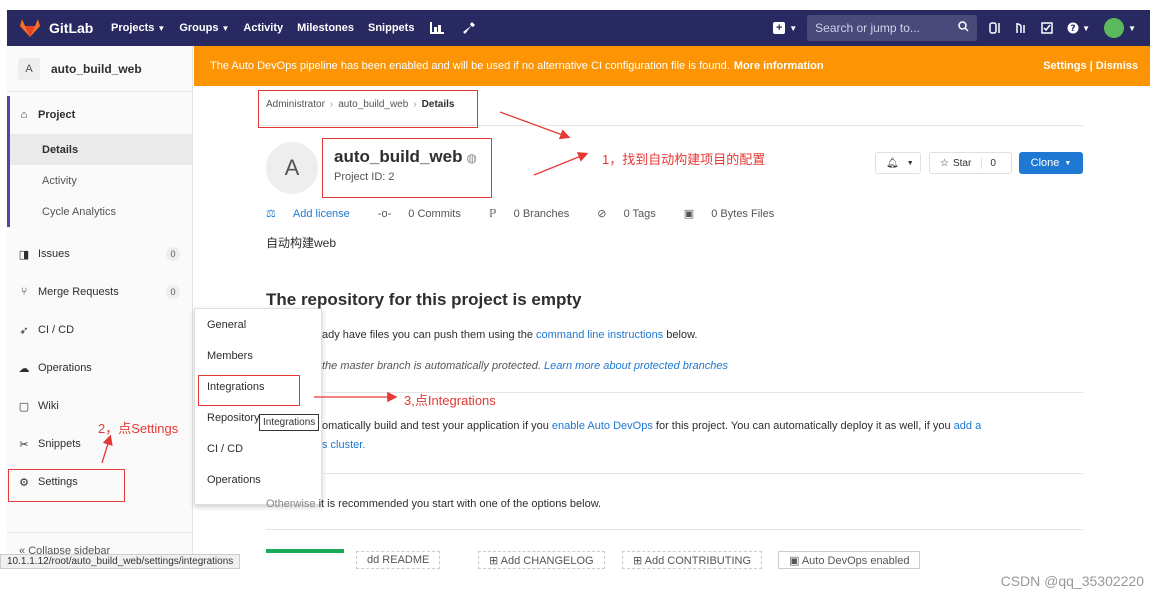 This screenshot has height=600, width=1158. Describe the element at coordinates (138, 428) in the screenshot. I see `annotation-step-2: 2，点Settings` at that location.